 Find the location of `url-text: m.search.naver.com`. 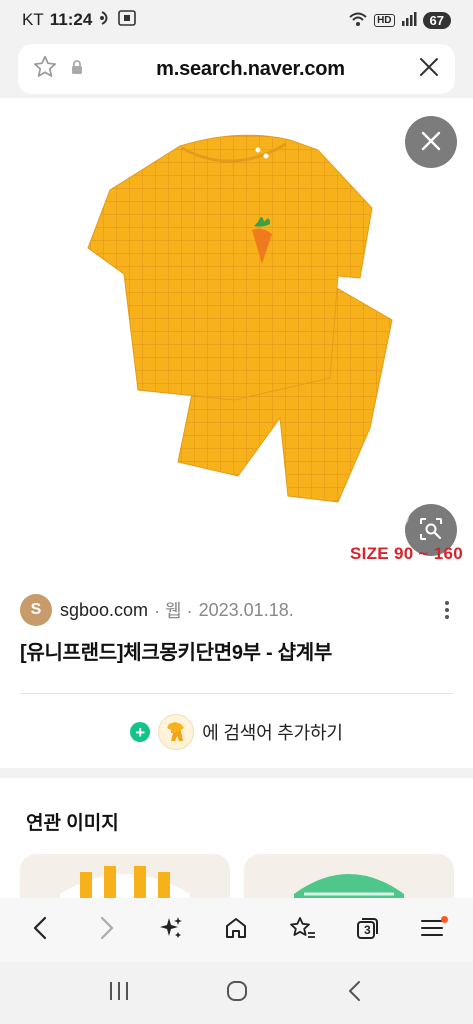

url-text: m.search.naver.com is located at coordinates (250, 69).